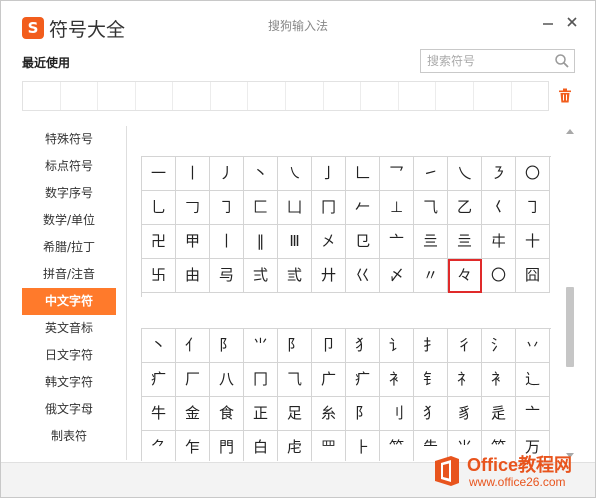  What do you see at coordinates (562, 61) in the screenshot?
I see `search-icon` at bounding box center [562, 61].